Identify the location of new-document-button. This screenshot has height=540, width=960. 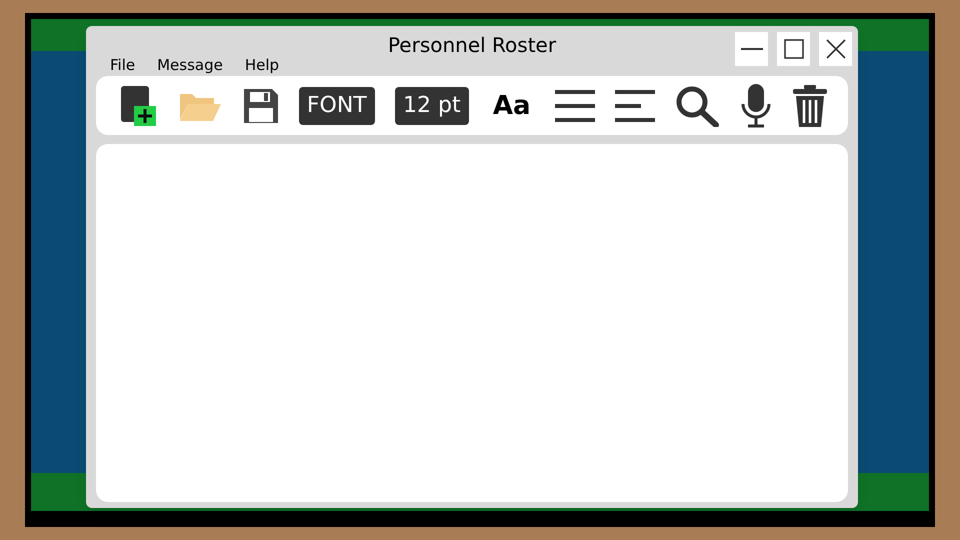
(139, 106).